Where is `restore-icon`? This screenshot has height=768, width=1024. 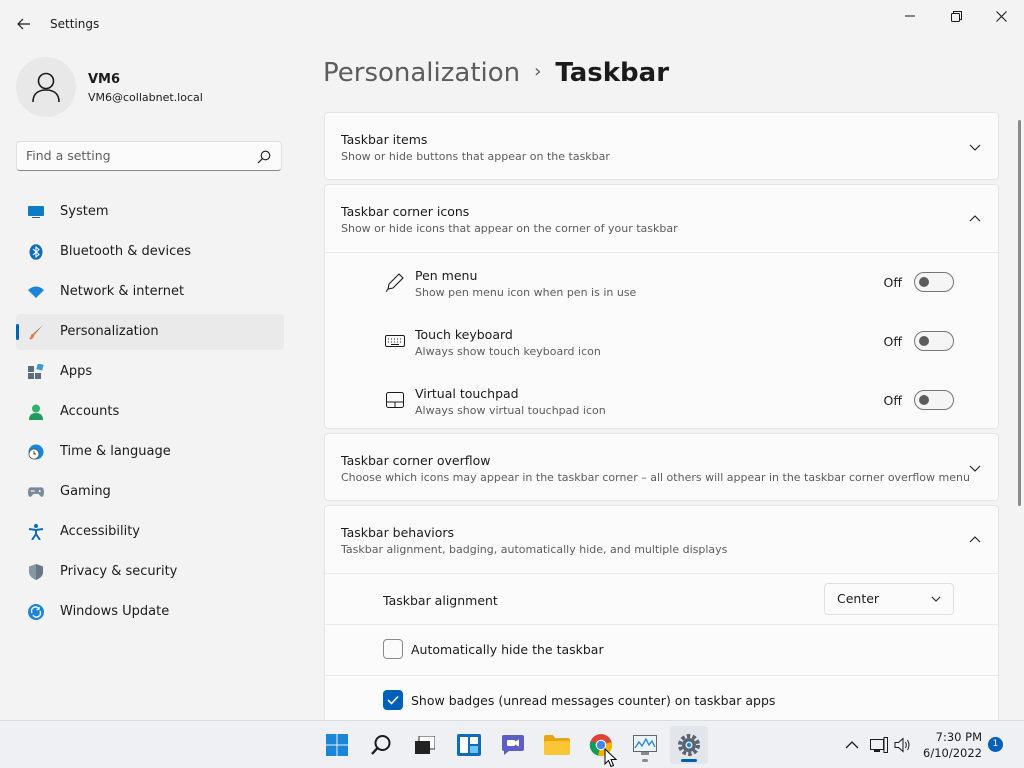
restore-icon is located at coordinates (956, 16).